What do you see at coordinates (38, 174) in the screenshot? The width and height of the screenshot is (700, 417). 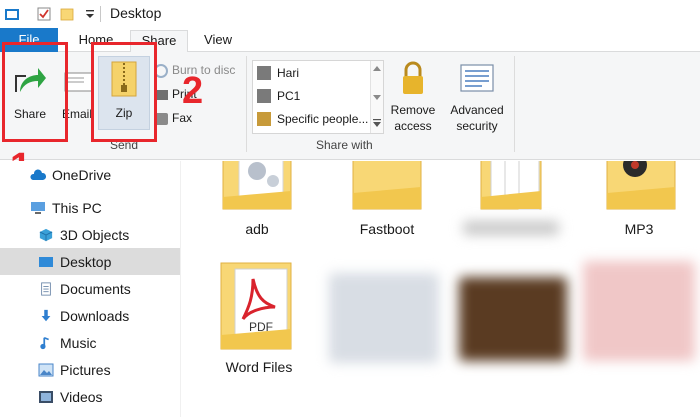 I see `cloud-icon` at bounding box center [38, 174].